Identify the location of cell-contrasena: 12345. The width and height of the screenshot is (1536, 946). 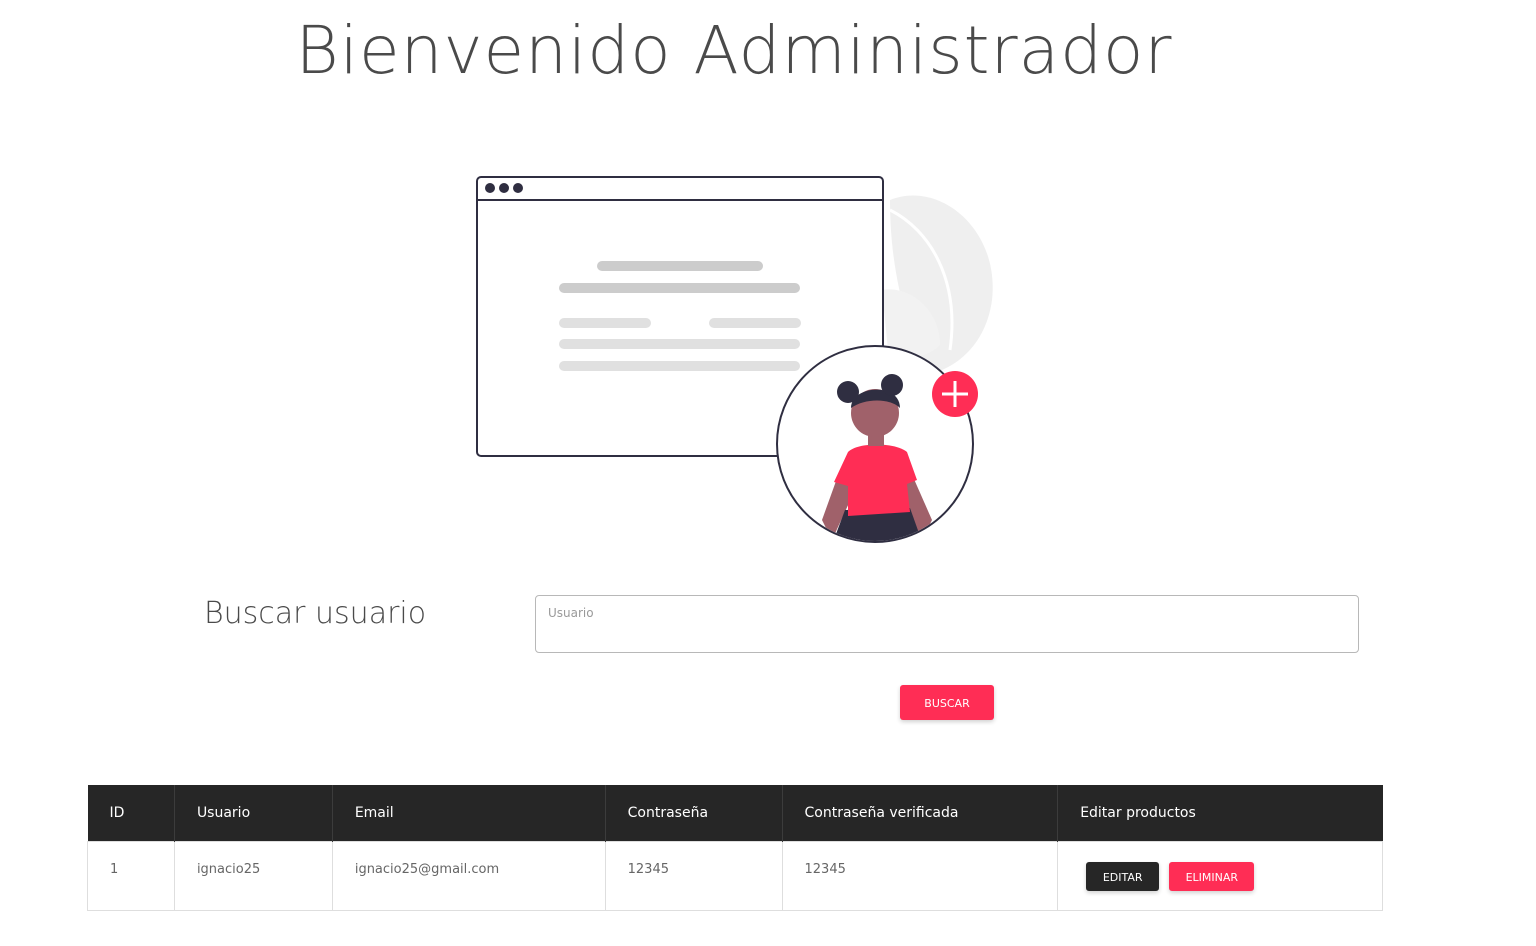
(693, 876).